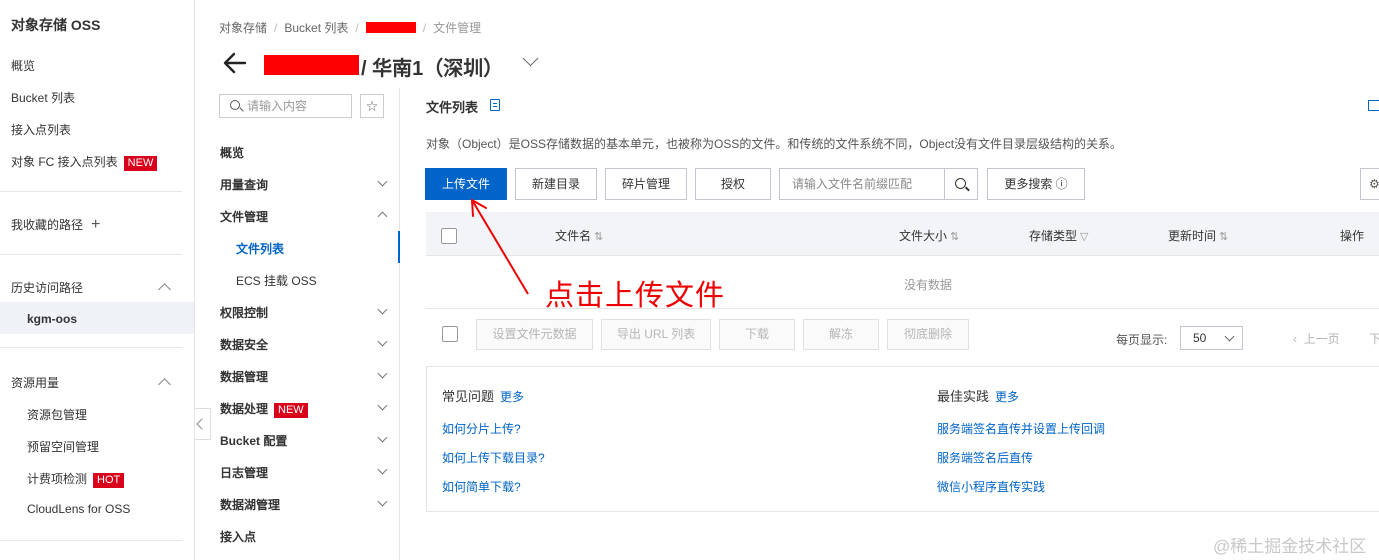 The height and width of the screenshot is (560, 1379). Describe the element at coordinates (635, 295) in the screenshot. I see `annotation-text: 点击上传文件` at that location.